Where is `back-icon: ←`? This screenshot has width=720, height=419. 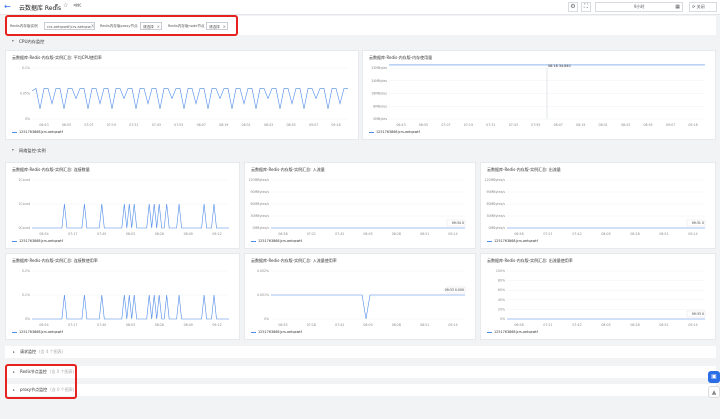
back-icon: ← is located at coordinates (7, 6).